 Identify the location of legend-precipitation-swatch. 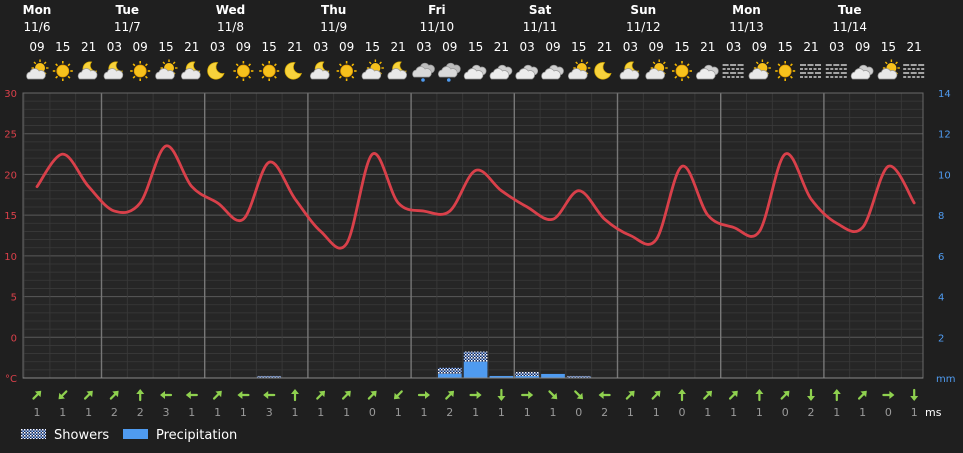
(135, 434).